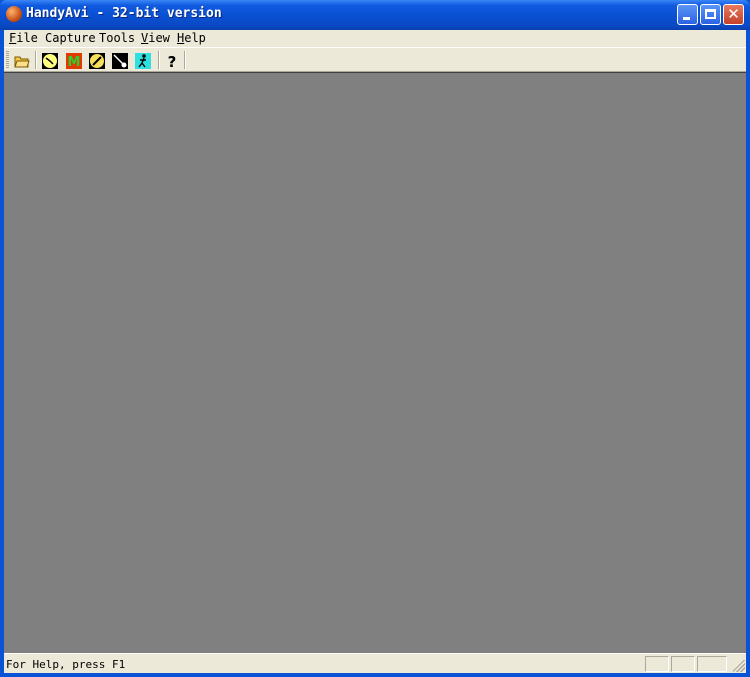 Image resolution: width=750 pixels, height=677 pixels. I want to click on draw-line-icon, so click(120, 61).